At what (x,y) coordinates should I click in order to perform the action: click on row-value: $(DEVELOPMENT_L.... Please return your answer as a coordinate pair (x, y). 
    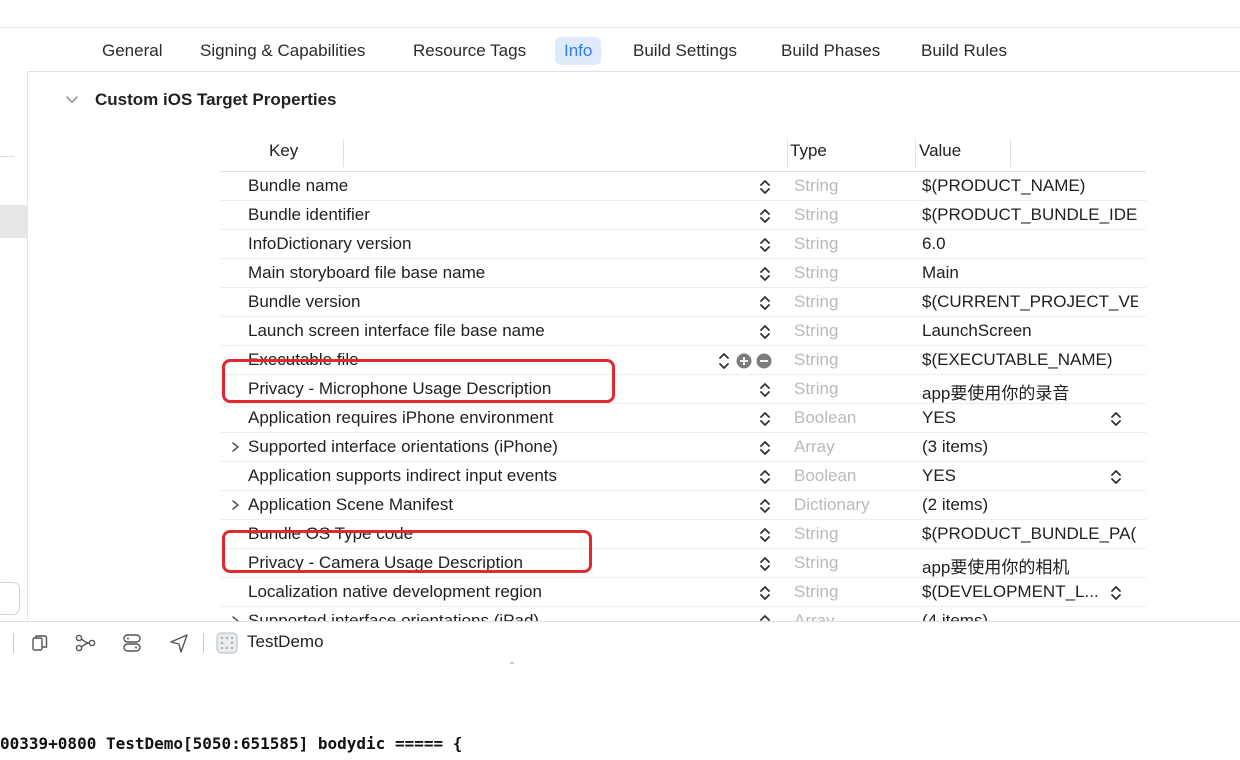
    Looking at the image, I should click on (1030, 592).